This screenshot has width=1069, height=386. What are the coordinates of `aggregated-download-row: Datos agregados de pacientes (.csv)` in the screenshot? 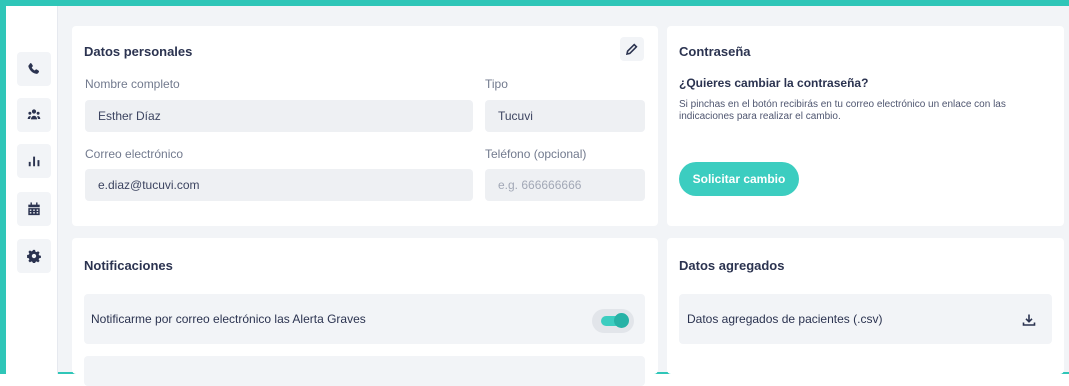 It's located at (865, 319).